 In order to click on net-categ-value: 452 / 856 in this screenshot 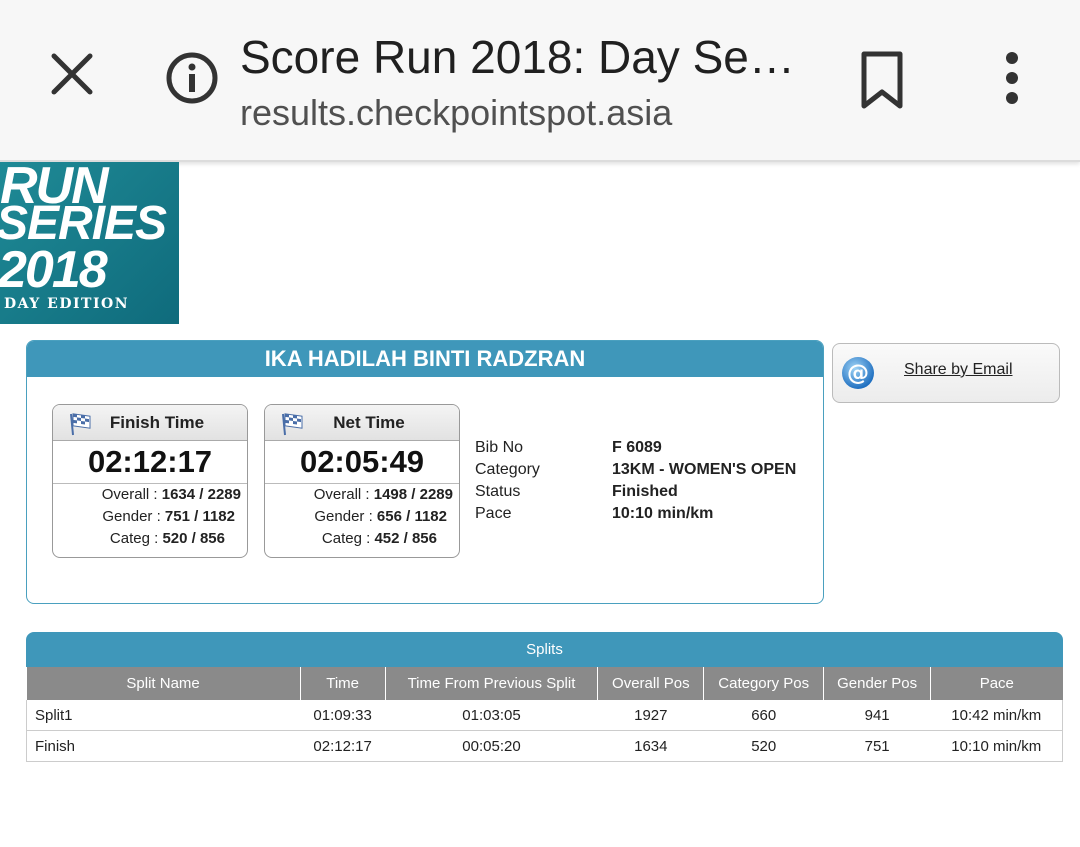, I will do `click(405, 538)`.